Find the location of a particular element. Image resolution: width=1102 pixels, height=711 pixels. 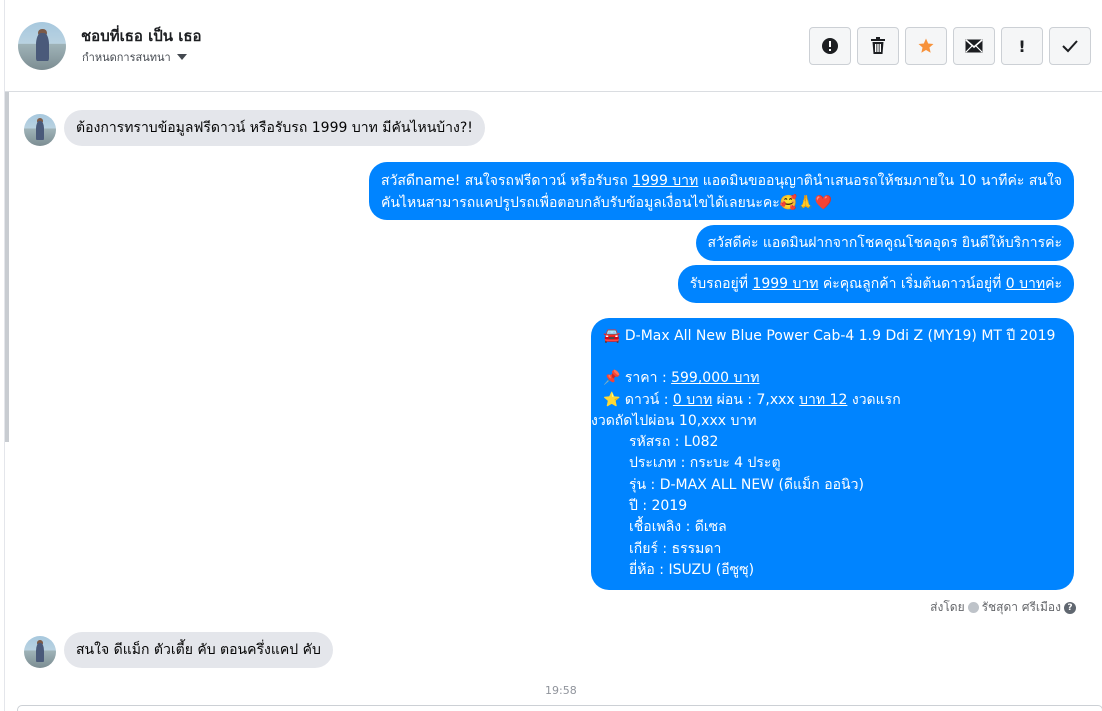

check-icon is located at coordinates (1070, 46).